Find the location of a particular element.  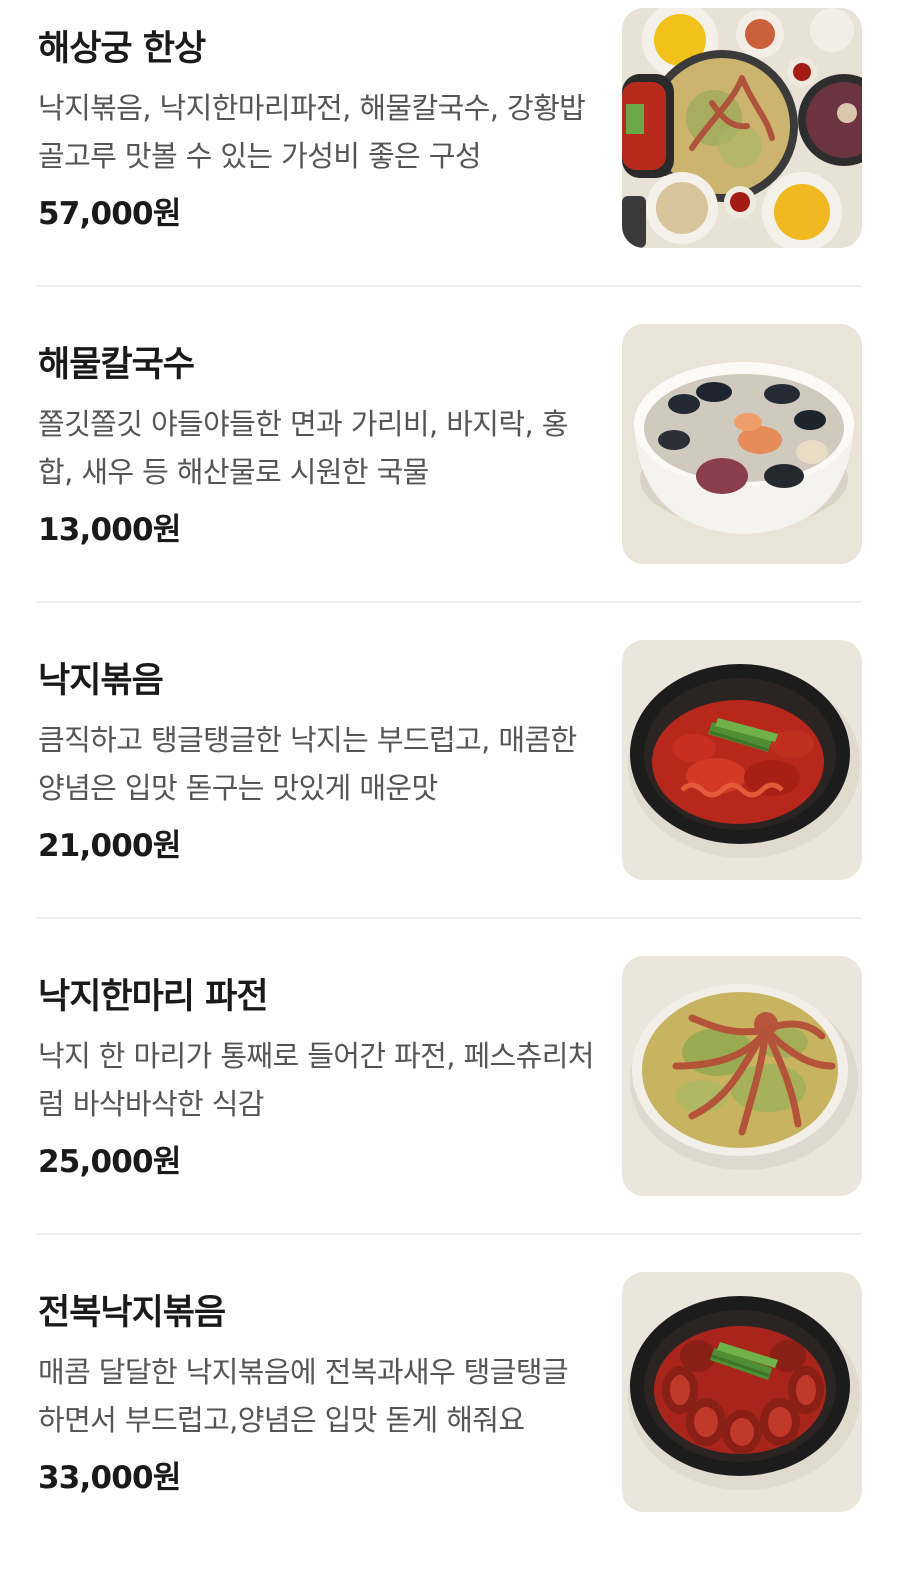

menu-item-name: 낙지한마리 파전 is located at coordinates (153, 997).